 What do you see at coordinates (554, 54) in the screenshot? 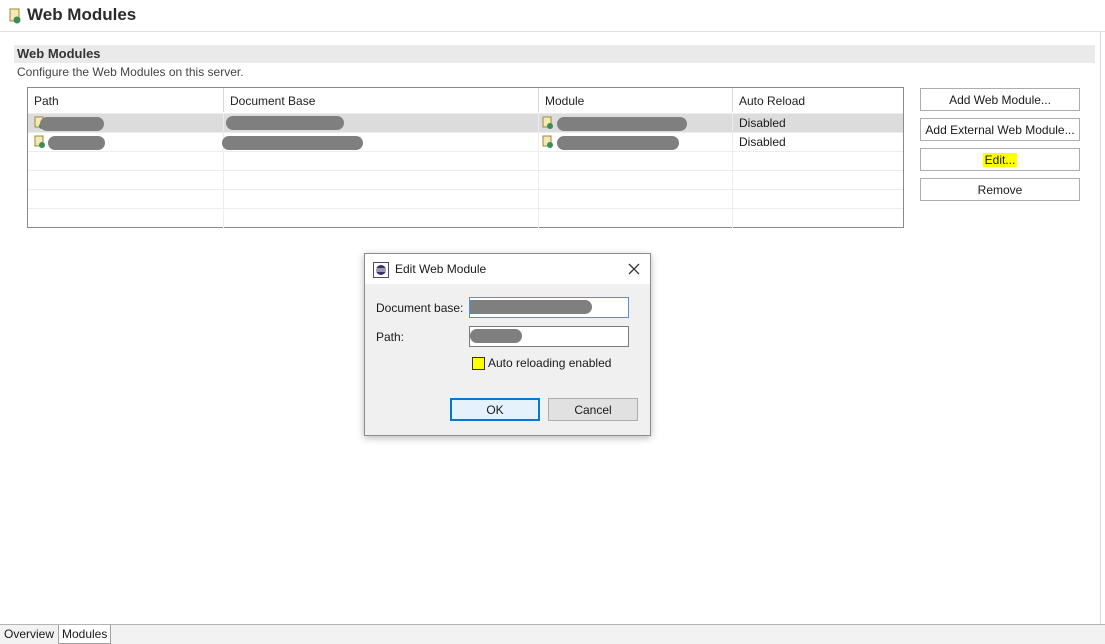
I see `section-header: Web Modules` at bounding box center [554, 54].